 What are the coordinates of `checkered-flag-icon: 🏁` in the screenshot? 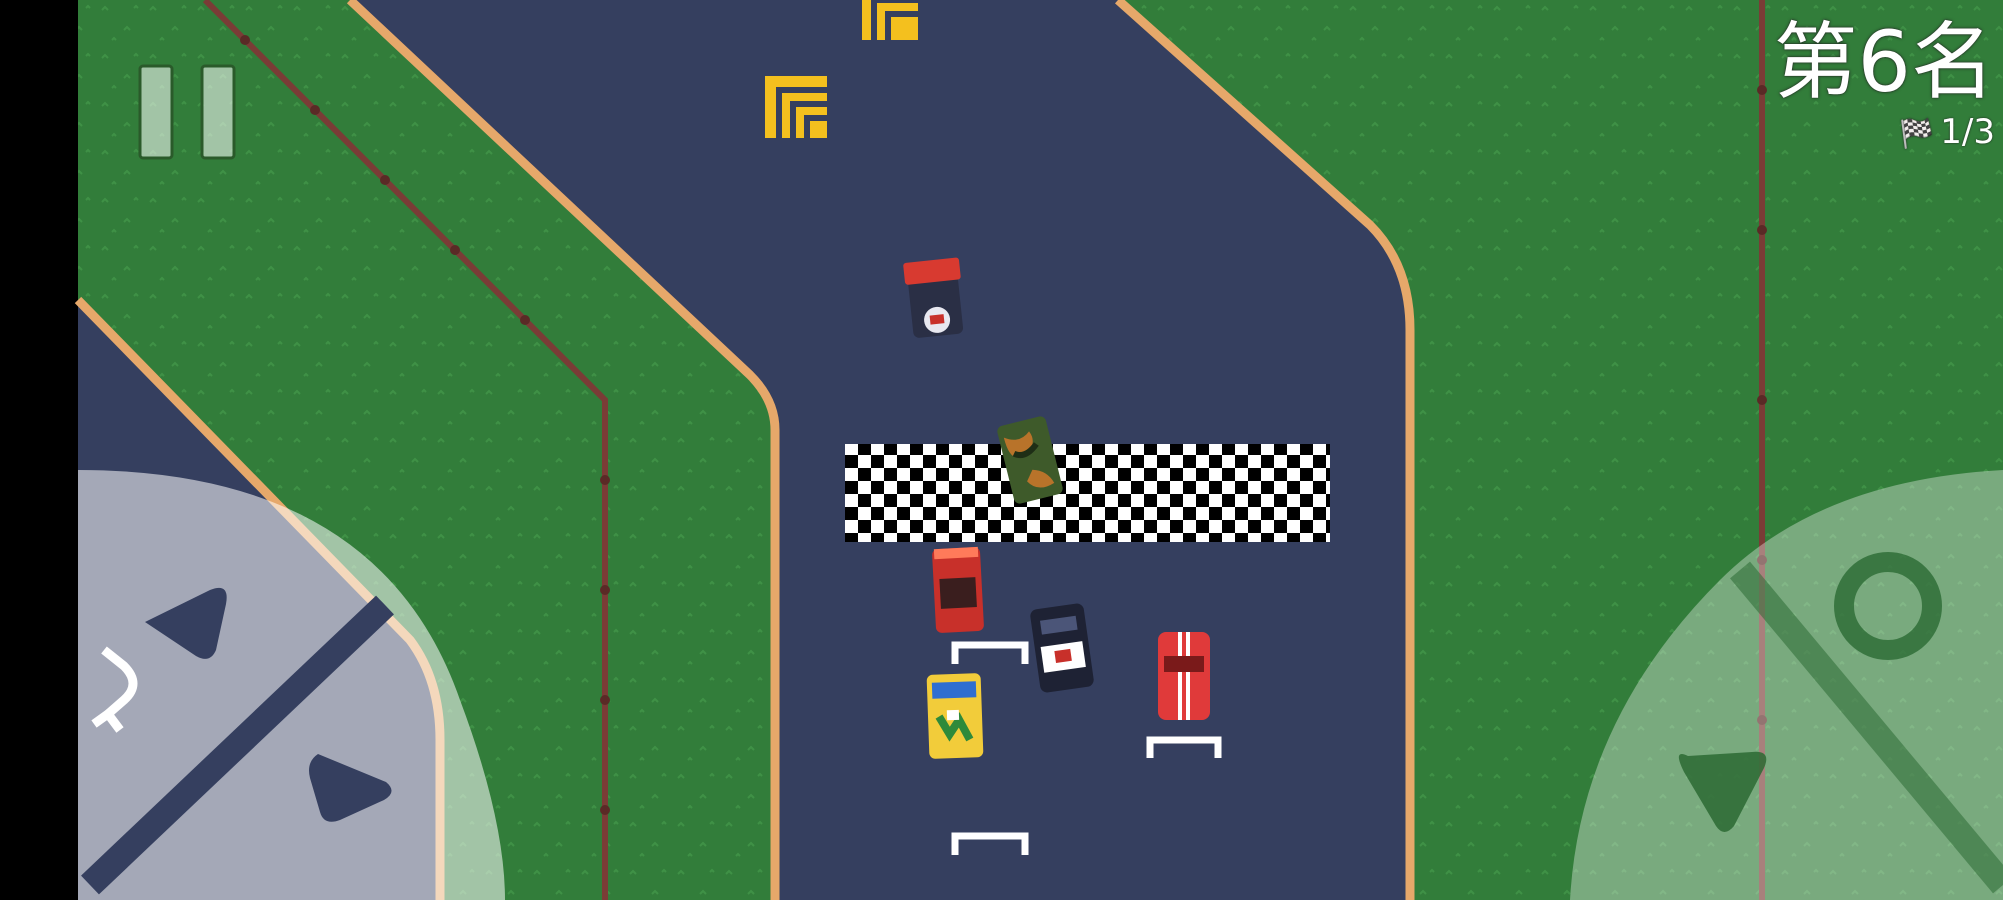 It's located at (1917, 133).